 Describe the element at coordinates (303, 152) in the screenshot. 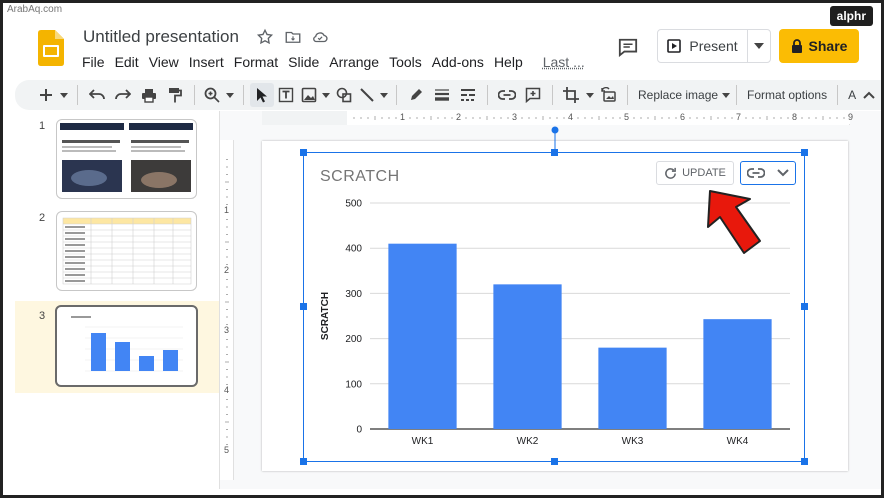

I see `resize-handle-top-left` at that location.